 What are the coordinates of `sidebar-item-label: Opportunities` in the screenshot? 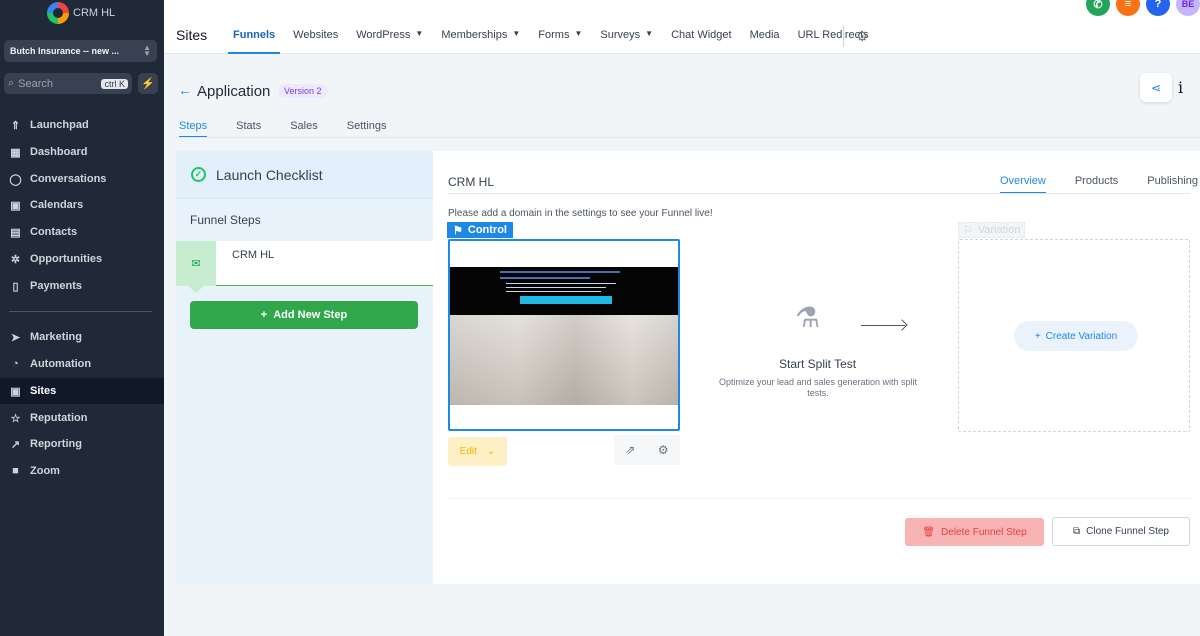 It's located at (66, 259).